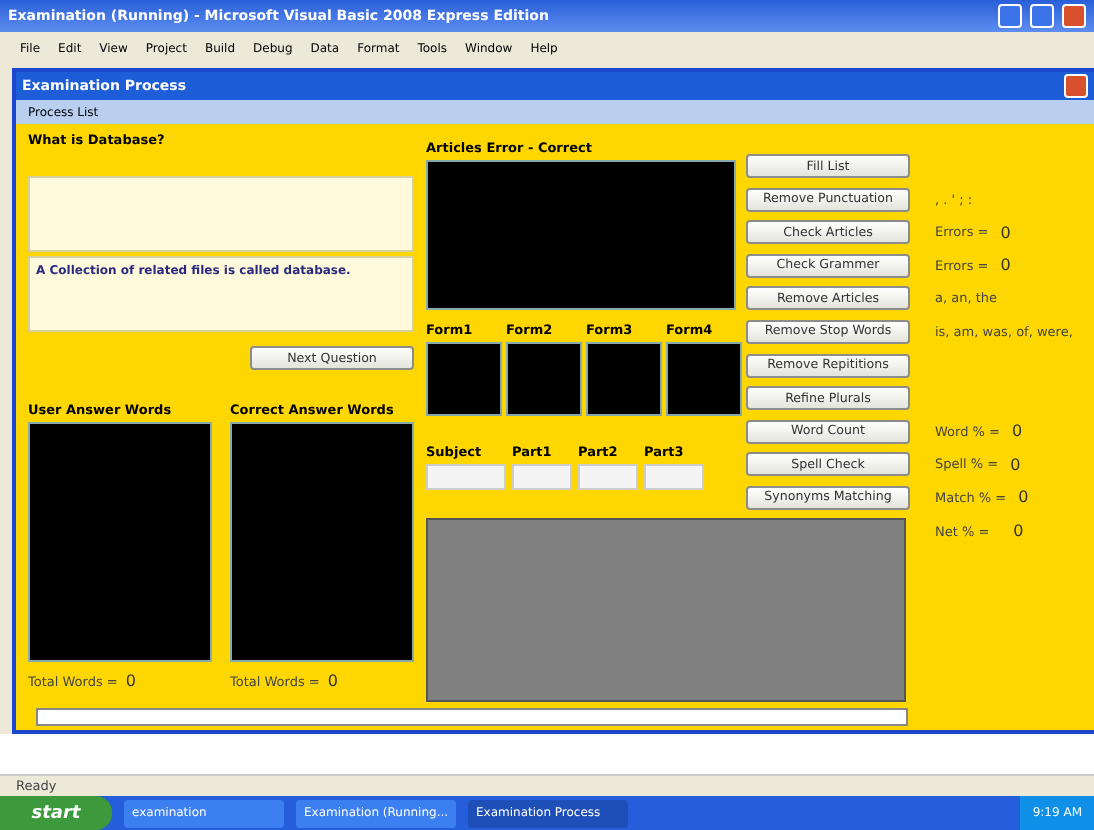 The image size is (1094, 830). What do you see at coordinates (56, 813) in the screenshot?
I see `start-button: start` at bounding box center [56, 813].